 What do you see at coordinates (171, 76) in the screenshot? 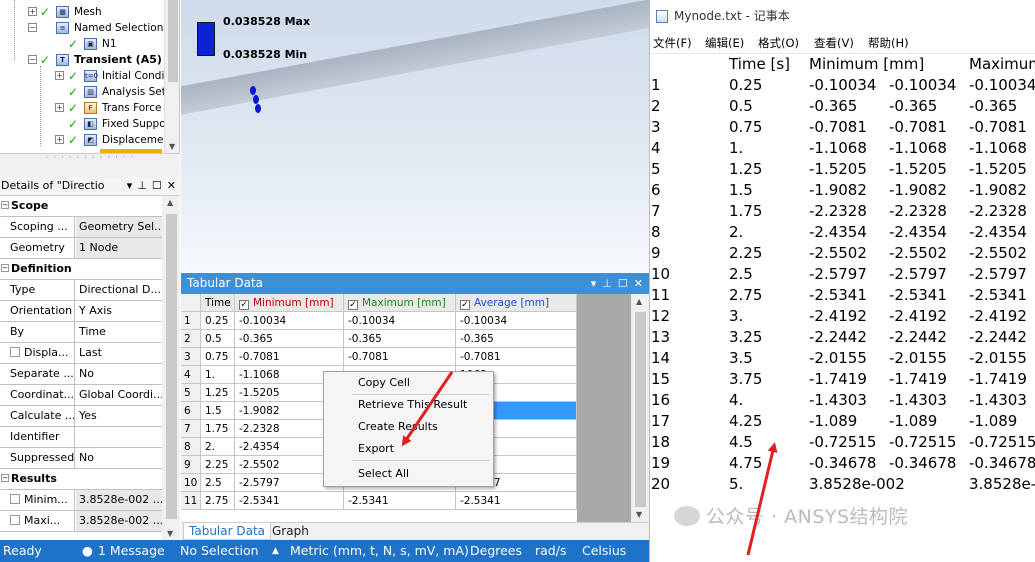
I see `tree-scrollbar: ▼` at bounding box center [171, 76].